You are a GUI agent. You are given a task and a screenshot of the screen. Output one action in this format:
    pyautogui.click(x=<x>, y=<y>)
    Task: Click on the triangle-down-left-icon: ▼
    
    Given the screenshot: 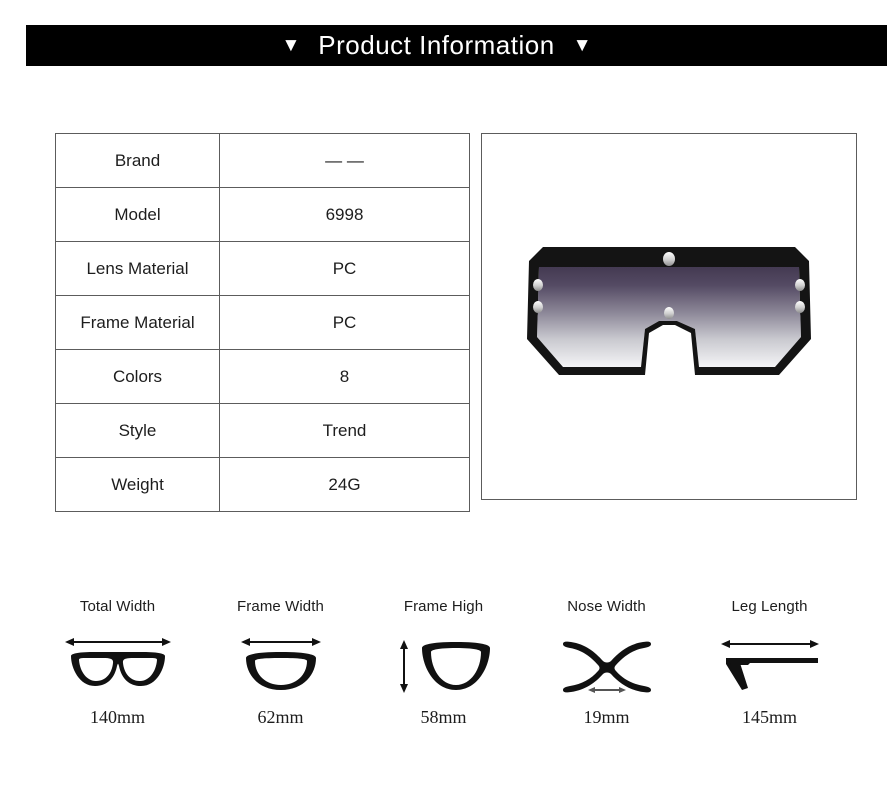 What is the action you would take?
    pyautogui.click(x=291, y=45)
    